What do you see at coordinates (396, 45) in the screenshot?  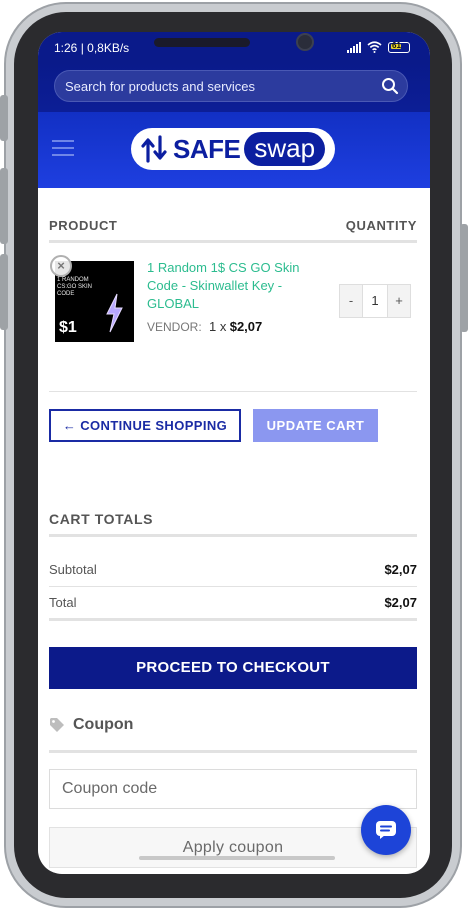 I see `battery-level: 61` at bounding box center [396, 45].